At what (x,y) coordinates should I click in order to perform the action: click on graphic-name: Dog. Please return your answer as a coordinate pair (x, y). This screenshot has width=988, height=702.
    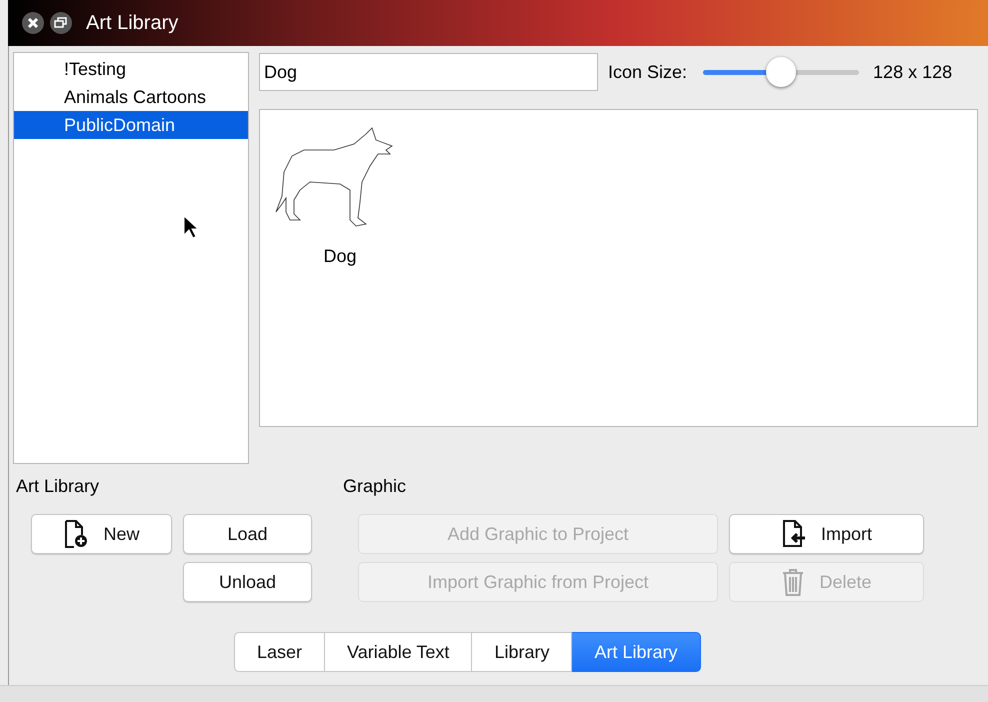
    Looking at the image, I should click on (340, 256).